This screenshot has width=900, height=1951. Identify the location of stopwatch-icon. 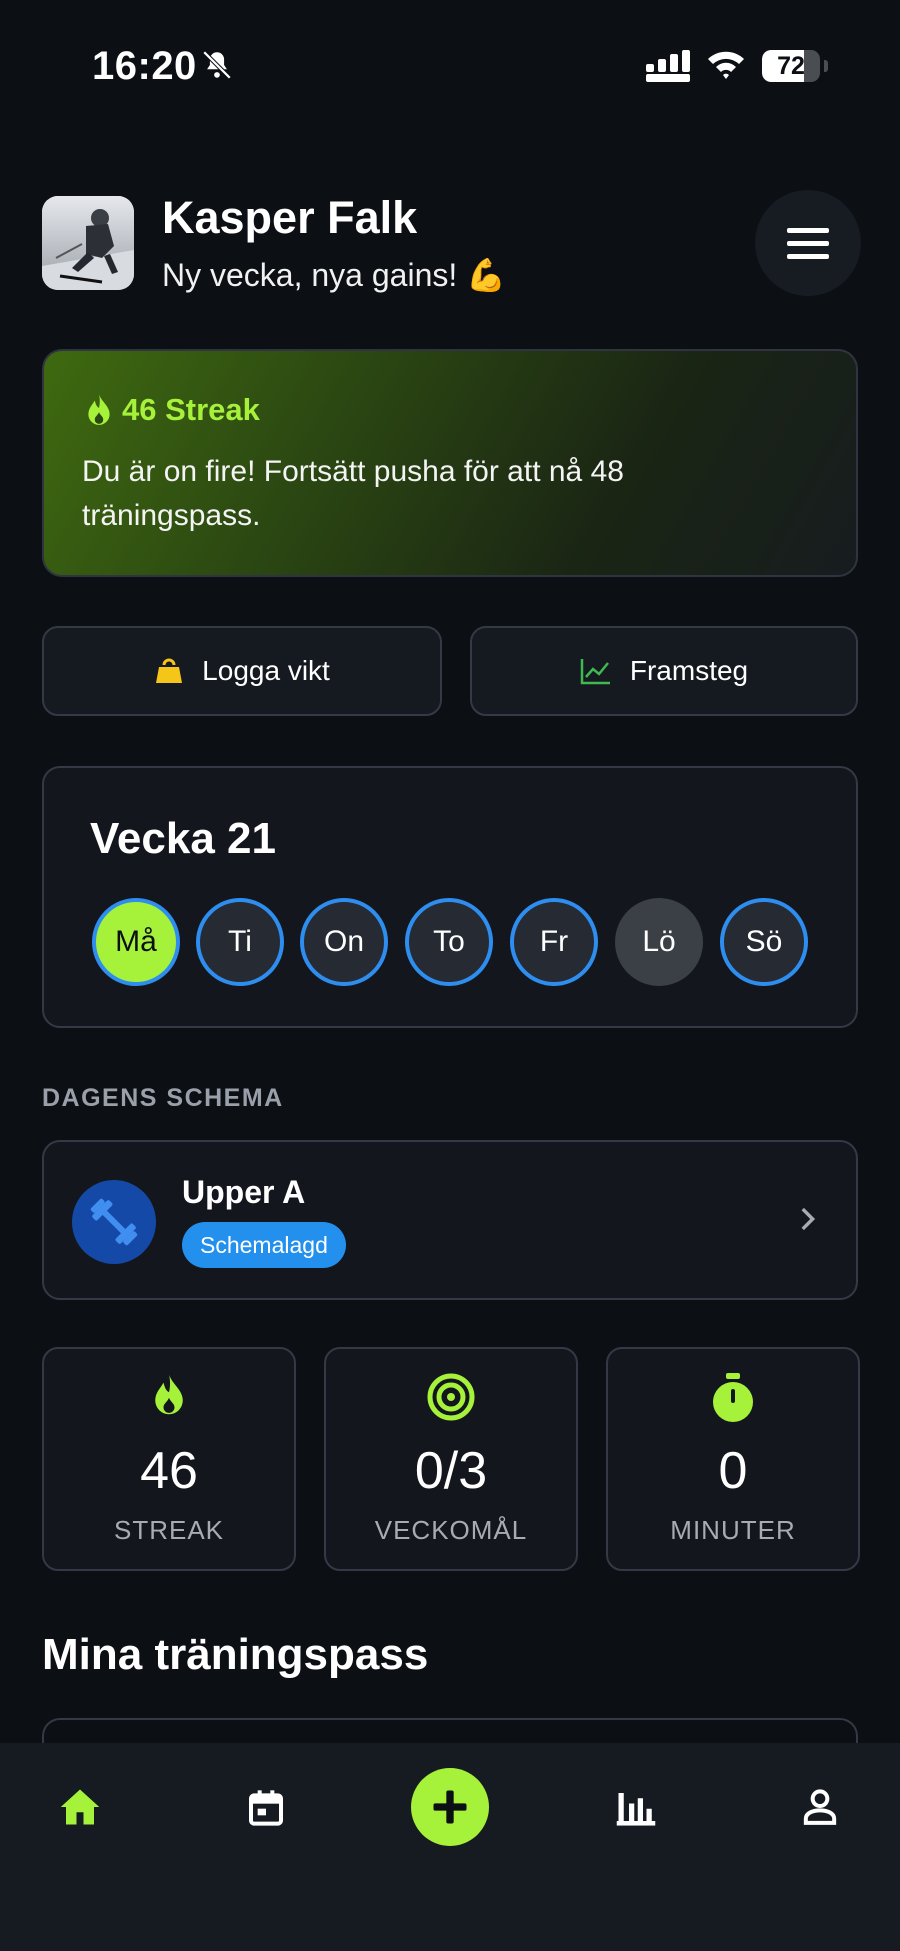
(733, 1397).